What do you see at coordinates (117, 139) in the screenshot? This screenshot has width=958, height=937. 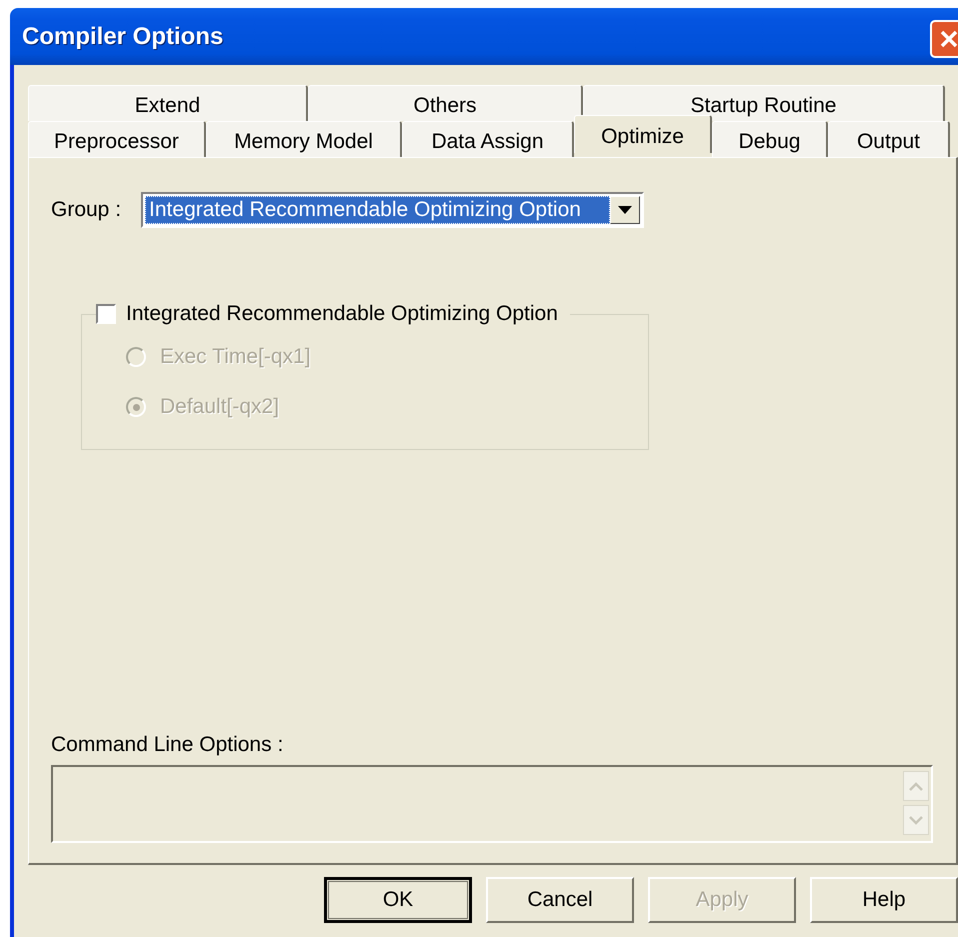 I see `tab: Preprocessor` at bounding box center [117, 139].